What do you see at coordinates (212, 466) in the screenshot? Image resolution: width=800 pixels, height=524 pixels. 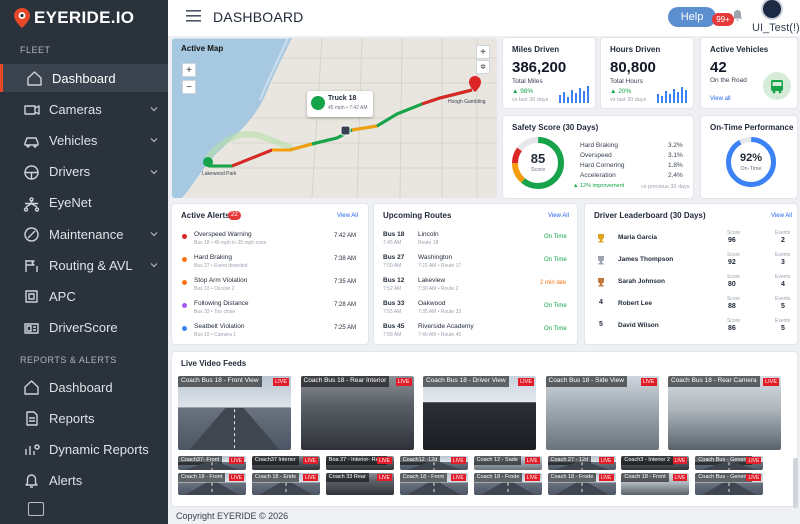 I see `road-scene` at bounding box center [212, 466].